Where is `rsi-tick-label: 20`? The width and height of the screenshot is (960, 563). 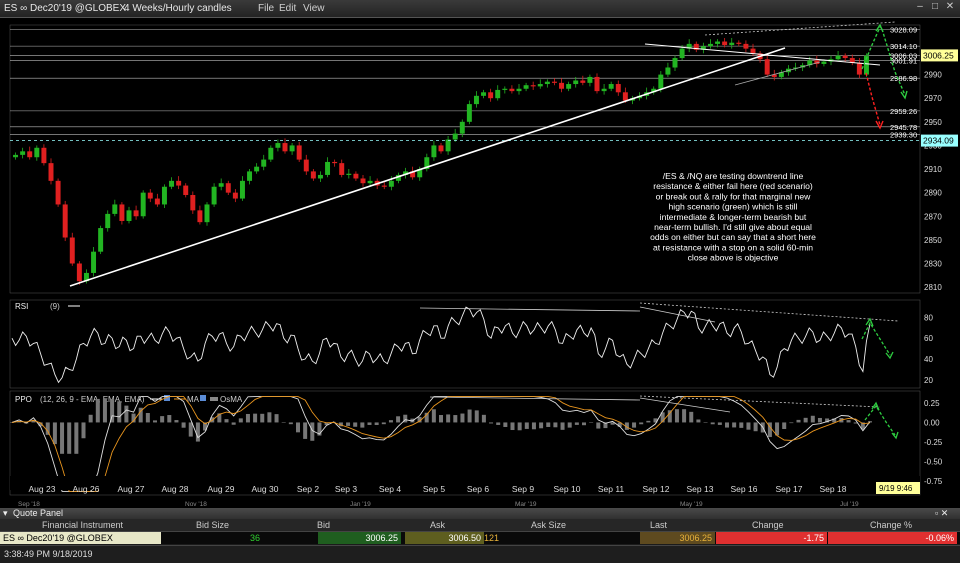
rsi-tick-label: 20 is located at coordinates (928, 380).